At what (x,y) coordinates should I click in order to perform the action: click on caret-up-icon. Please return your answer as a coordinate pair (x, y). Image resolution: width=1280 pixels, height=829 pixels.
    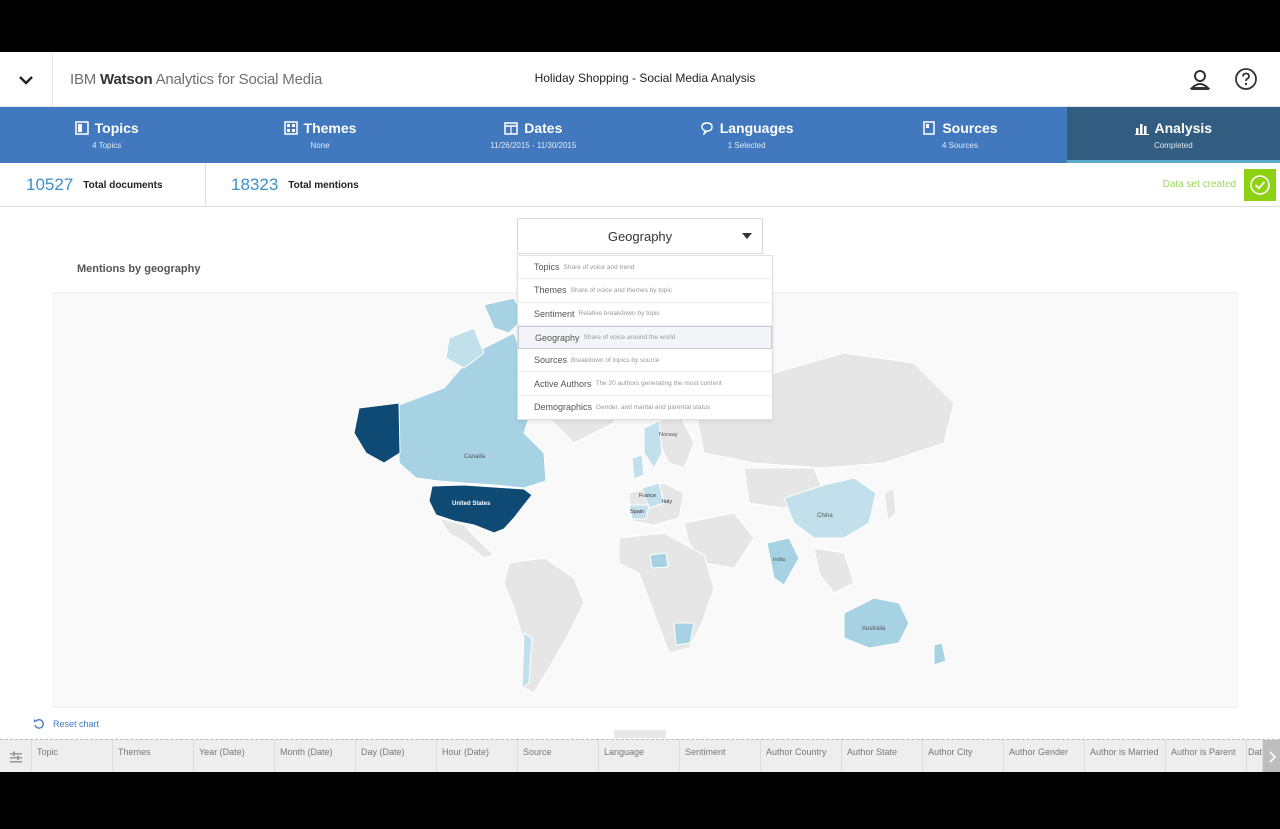
    Looking at the image, I should click on (747, 236).